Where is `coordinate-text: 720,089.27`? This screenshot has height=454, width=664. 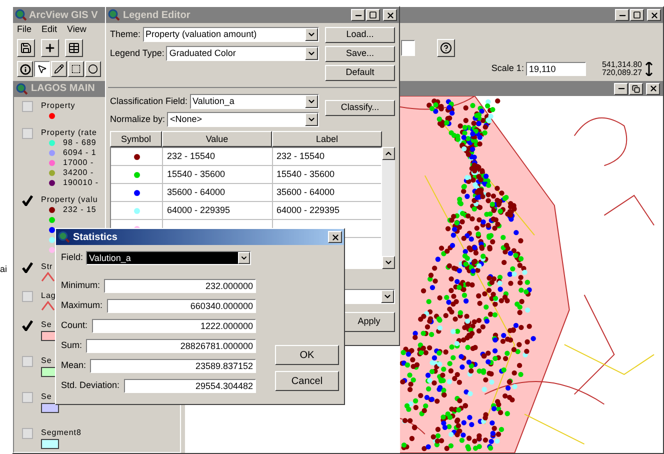 coordinate-text: 720,089.27 is located at coordinates (622, 73).